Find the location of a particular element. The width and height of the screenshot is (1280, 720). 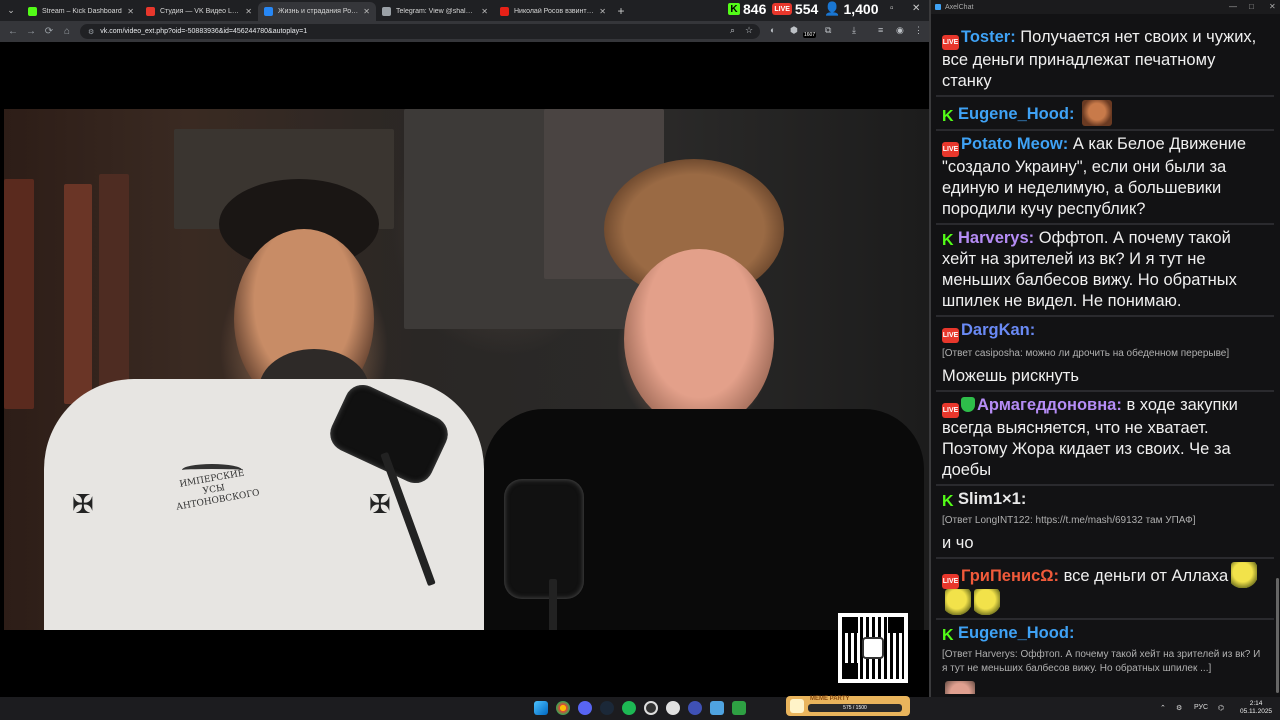

taskbar: ⌃ ⚙ РУС ⌬ 2:14 05.11.2025 is located at coordinates (640, 708).